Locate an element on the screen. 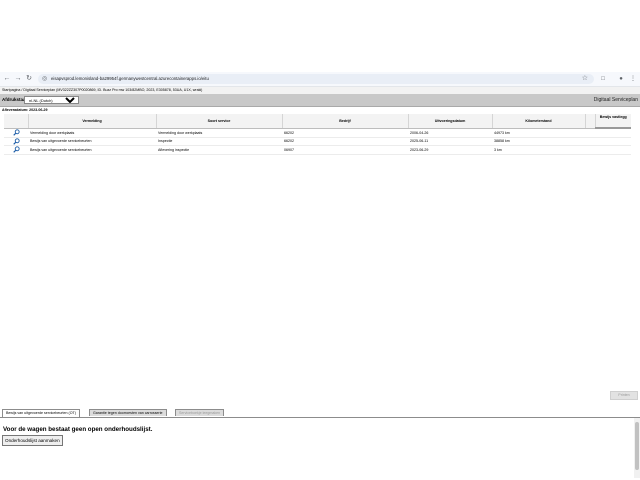 The height and width of the screenshot is (480, 640). scrollbar is located at coordinates (637, 448).